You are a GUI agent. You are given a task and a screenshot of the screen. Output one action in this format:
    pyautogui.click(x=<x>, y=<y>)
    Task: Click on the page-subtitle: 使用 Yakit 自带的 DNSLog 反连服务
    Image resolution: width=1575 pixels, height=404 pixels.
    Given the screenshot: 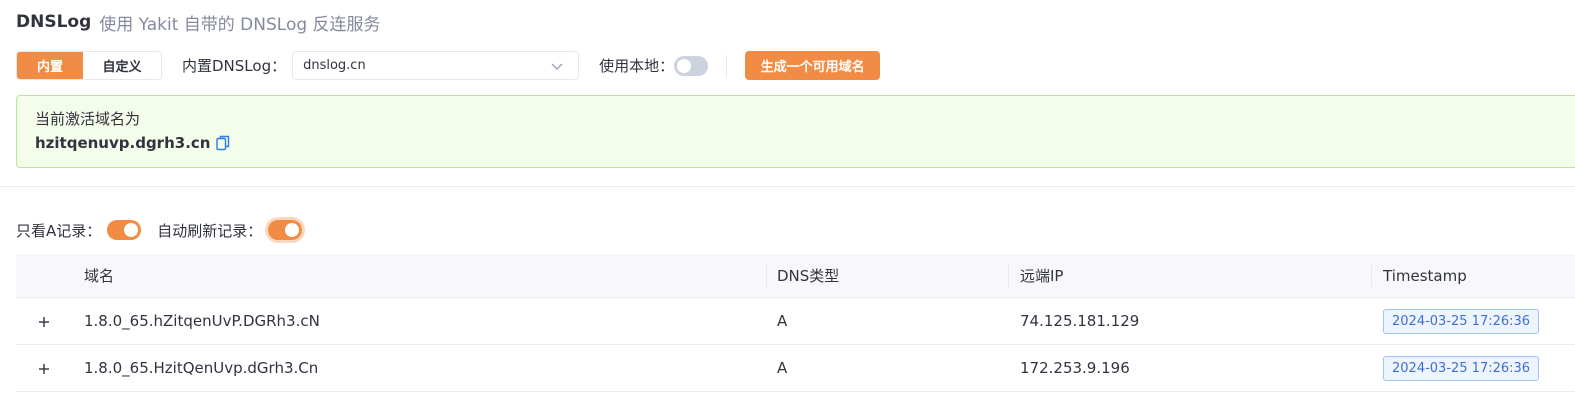 What is the action you would take?
    pyautogui.click(x=240, y=24)
    